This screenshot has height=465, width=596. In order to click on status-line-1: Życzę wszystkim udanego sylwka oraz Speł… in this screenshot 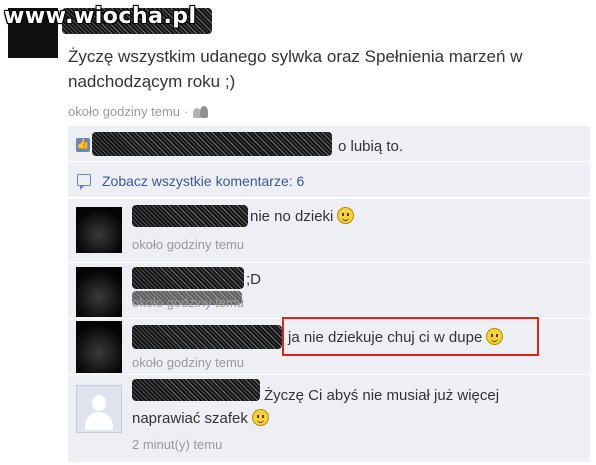, I will do `click(295, 56)`.